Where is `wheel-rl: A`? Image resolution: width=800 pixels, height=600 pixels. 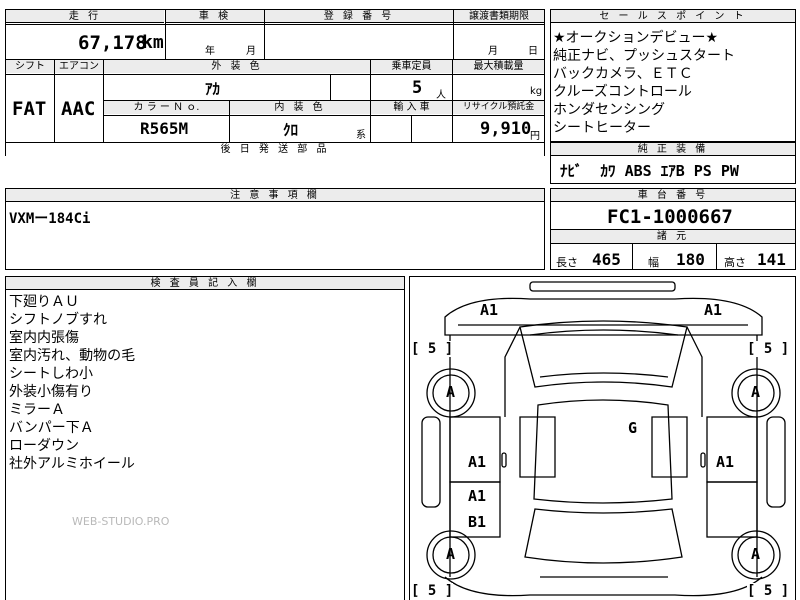 wheel-rl: A is located at coordinates (451, 554).